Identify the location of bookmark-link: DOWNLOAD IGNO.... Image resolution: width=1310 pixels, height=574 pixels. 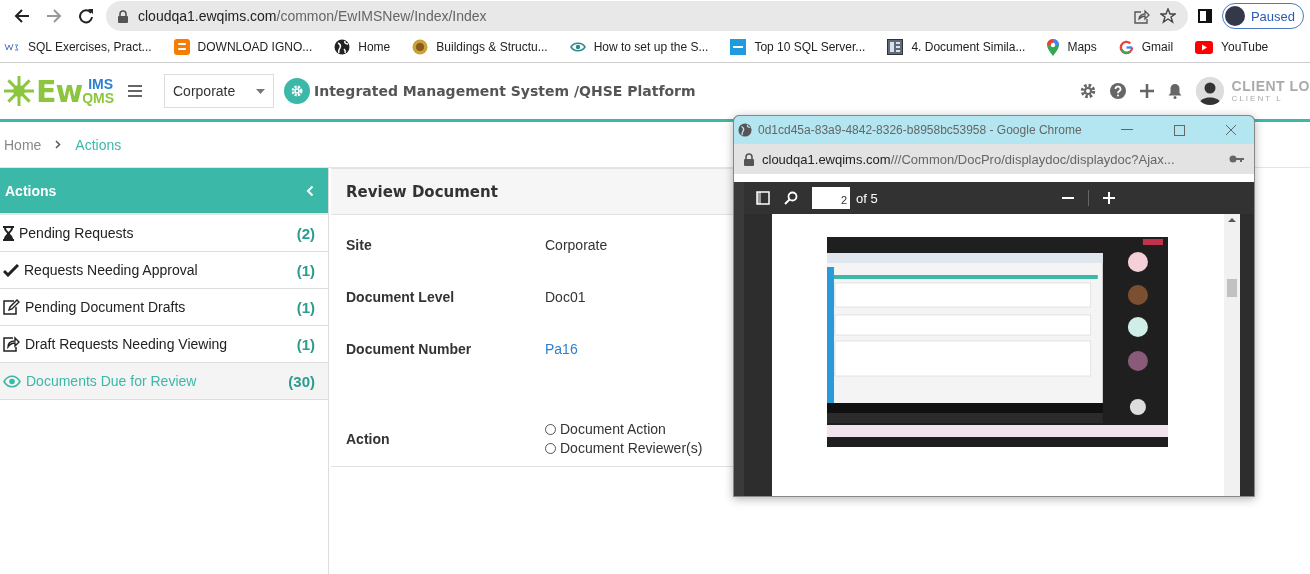
(255, 47).